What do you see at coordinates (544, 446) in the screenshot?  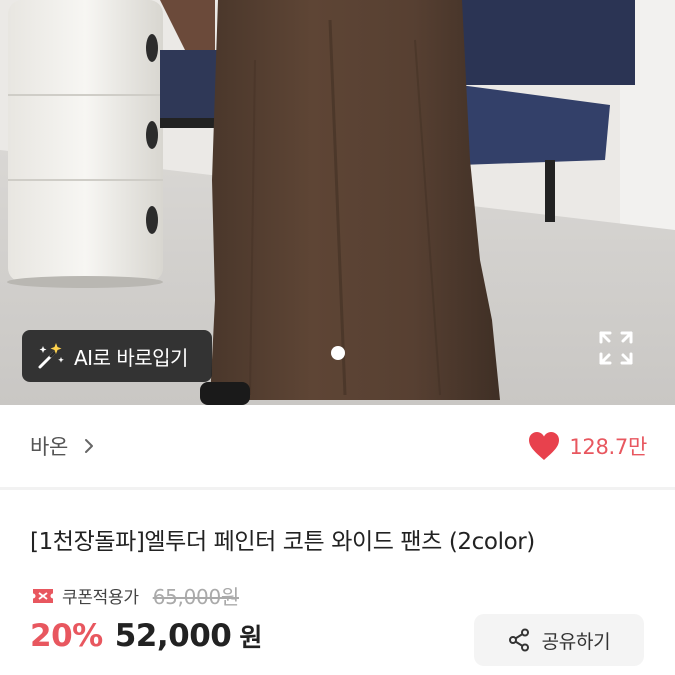 I see `heart-icon` at bounding box center [544, 446].